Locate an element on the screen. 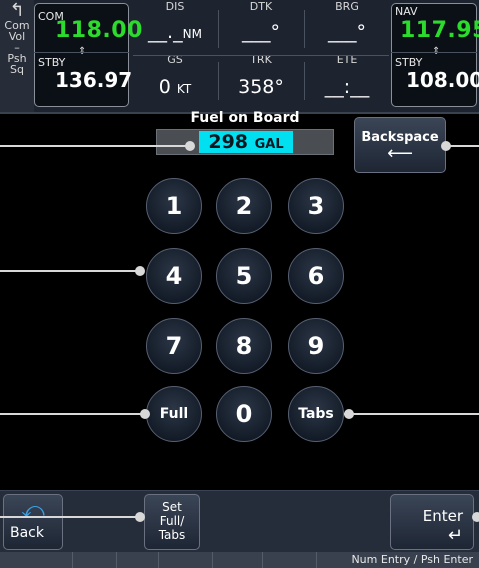  key-0: 0 is located at coordinates (244, 414).